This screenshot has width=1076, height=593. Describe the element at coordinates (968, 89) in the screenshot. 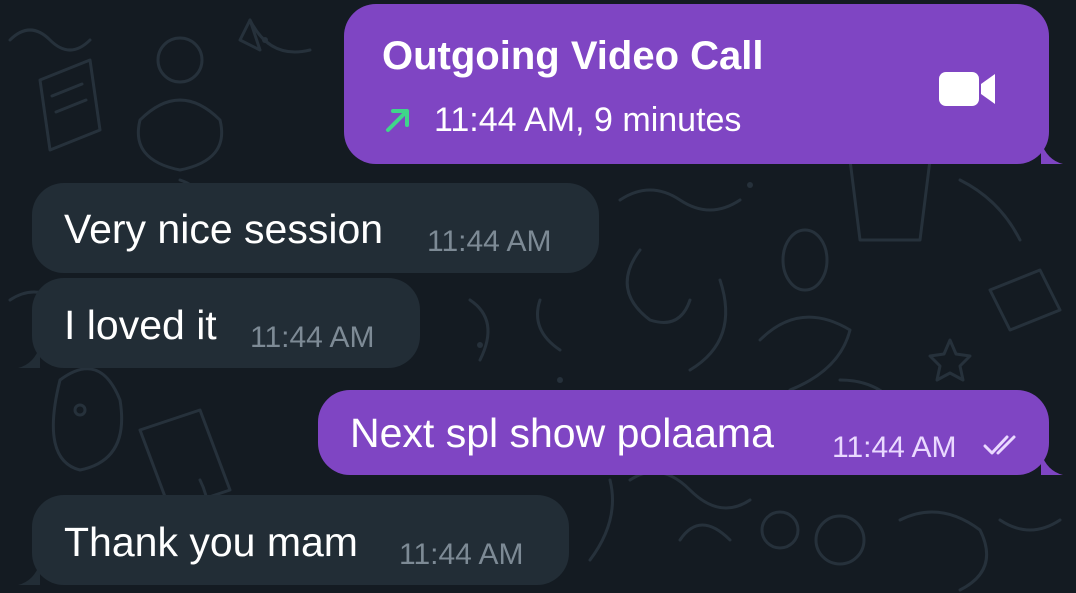

I see `video-camera-icon` at that location.